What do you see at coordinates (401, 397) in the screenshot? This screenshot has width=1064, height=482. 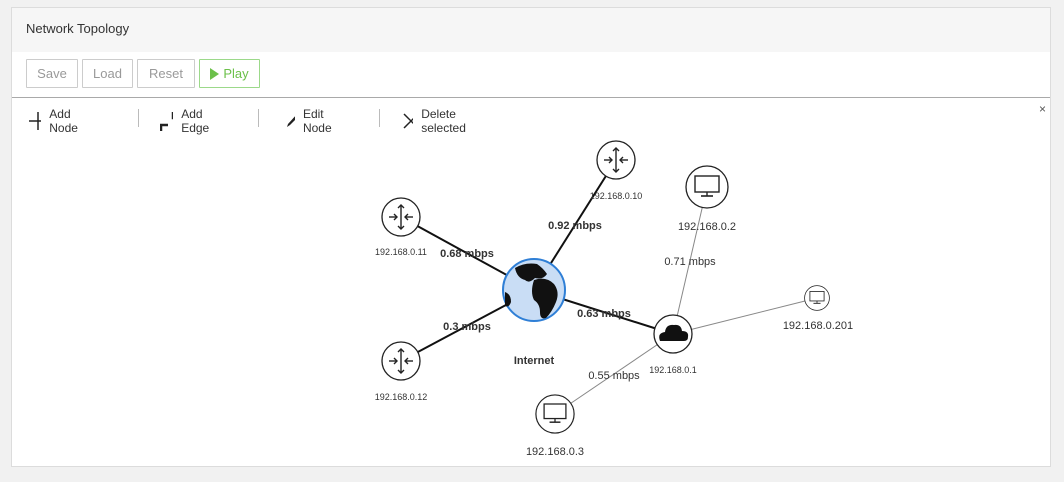 I see `router-label-12: 192.168.0.12` at bounding box center [401, 397].